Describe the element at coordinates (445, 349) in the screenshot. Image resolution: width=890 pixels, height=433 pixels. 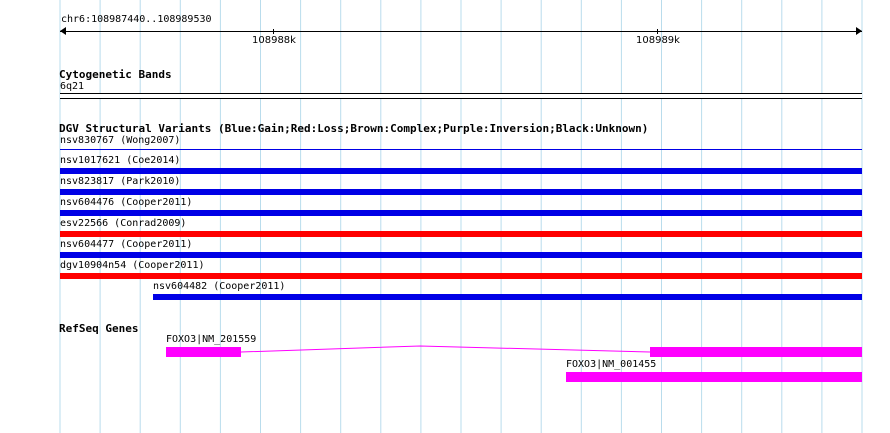
I see `gene-intron-line` at that location.